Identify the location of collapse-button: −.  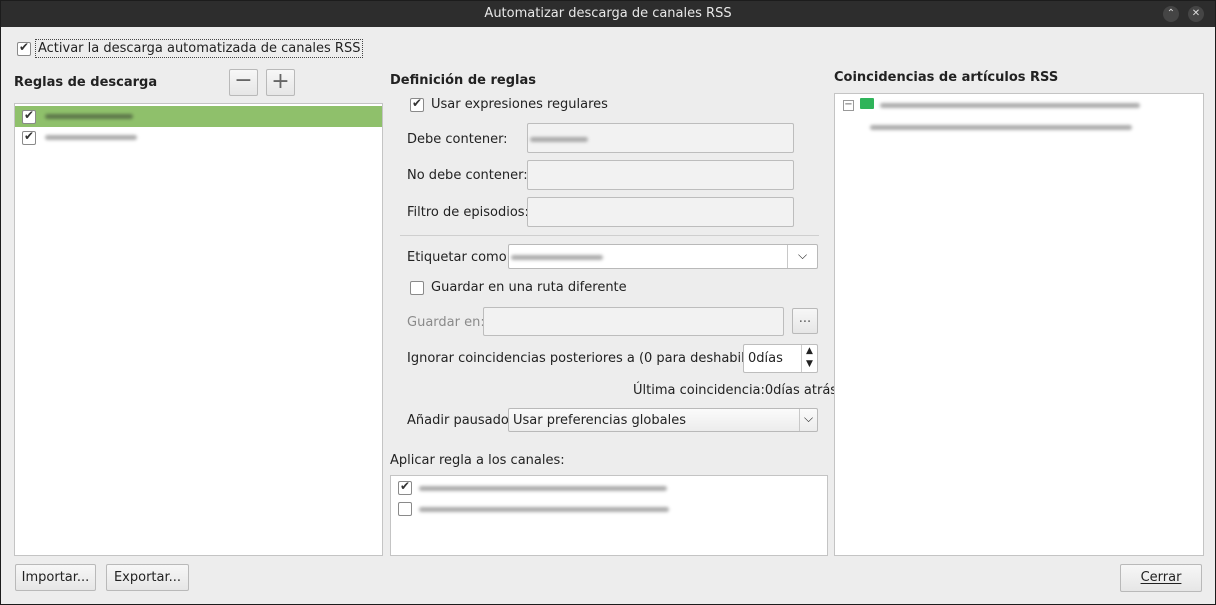
(848, 105).